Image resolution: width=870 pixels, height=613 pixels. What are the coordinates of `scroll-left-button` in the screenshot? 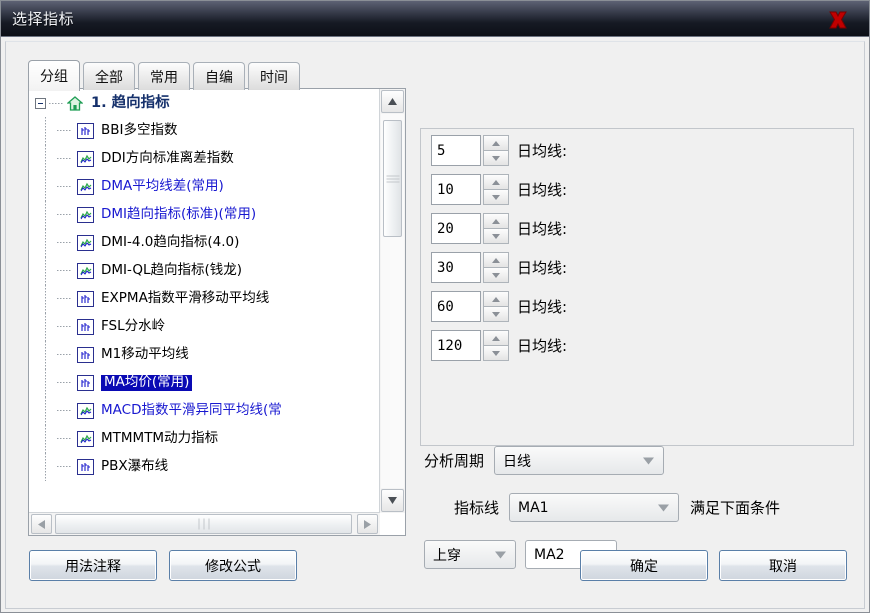 It's located at (41, 524).